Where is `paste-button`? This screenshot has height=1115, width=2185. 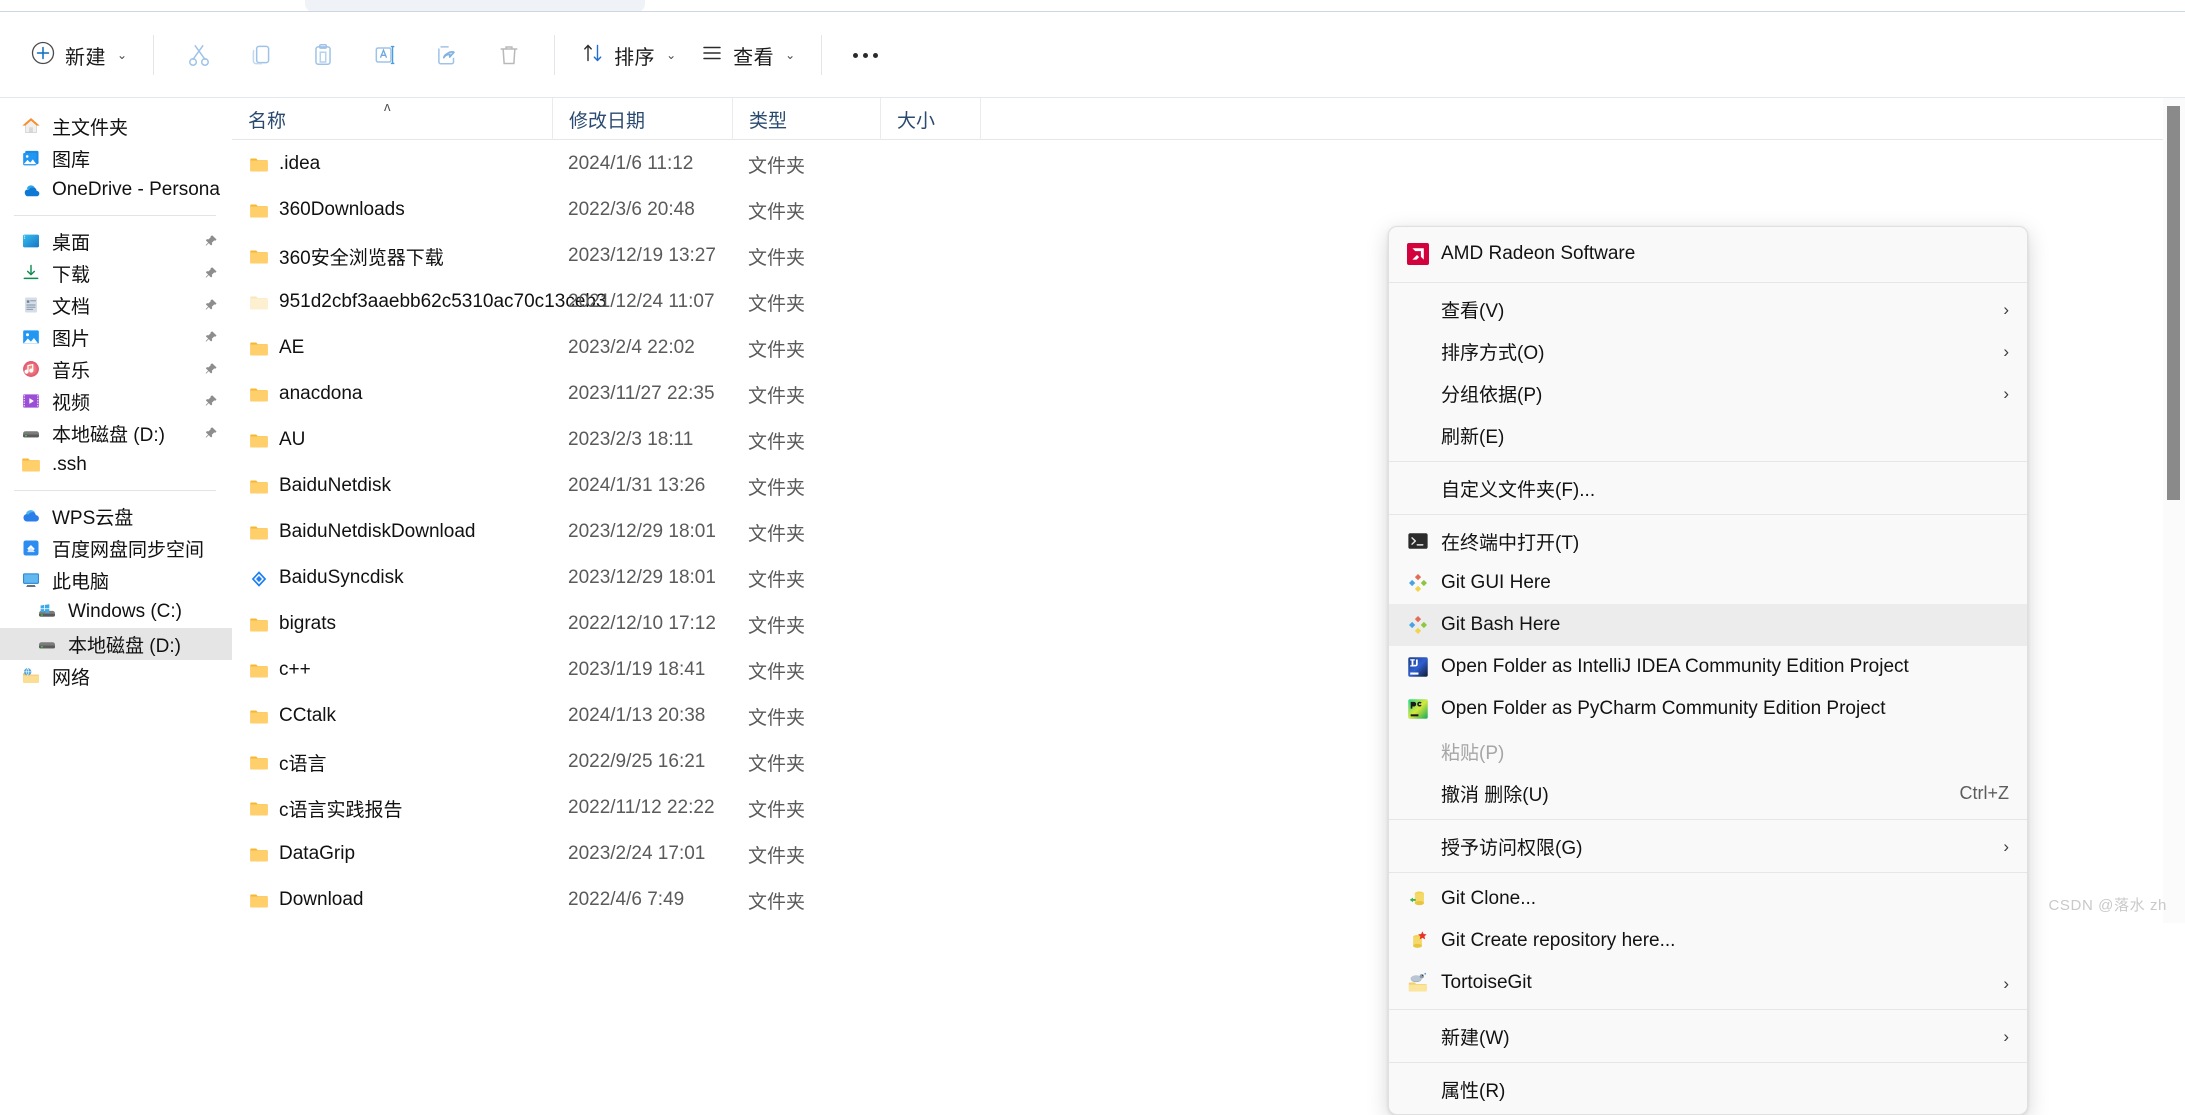
paste-button is located at coordinates (323, 55).